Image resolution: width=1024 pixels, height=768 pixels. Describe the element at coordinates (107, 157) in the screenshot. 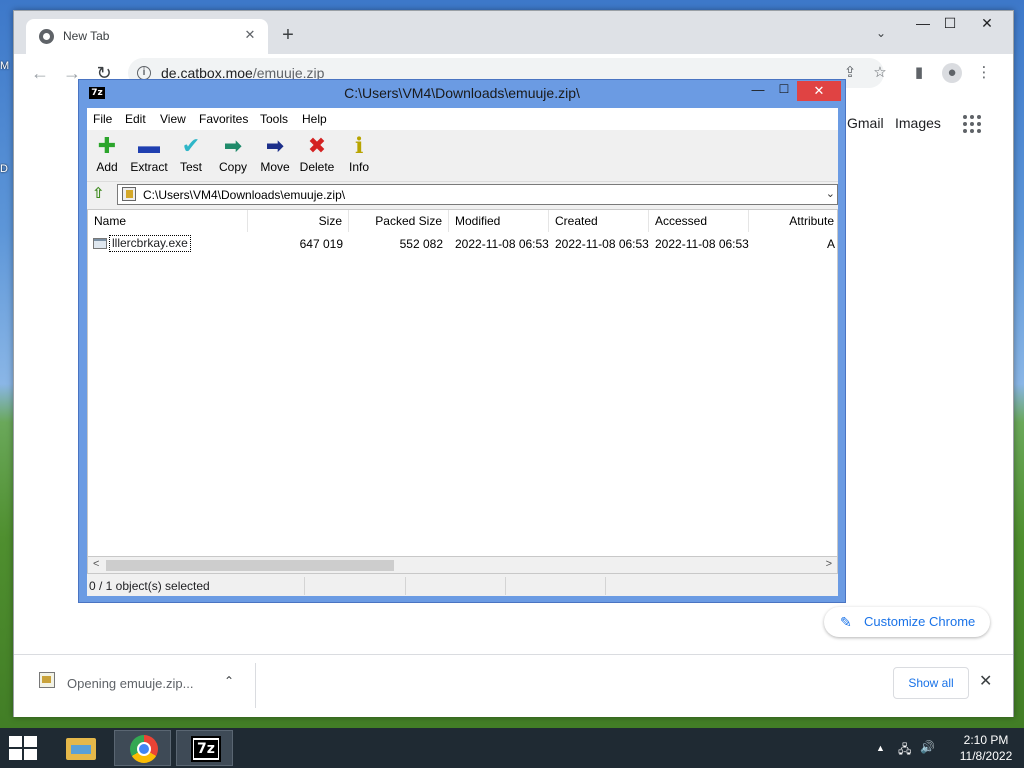

I see `add-button: ✚ Add` at that location.